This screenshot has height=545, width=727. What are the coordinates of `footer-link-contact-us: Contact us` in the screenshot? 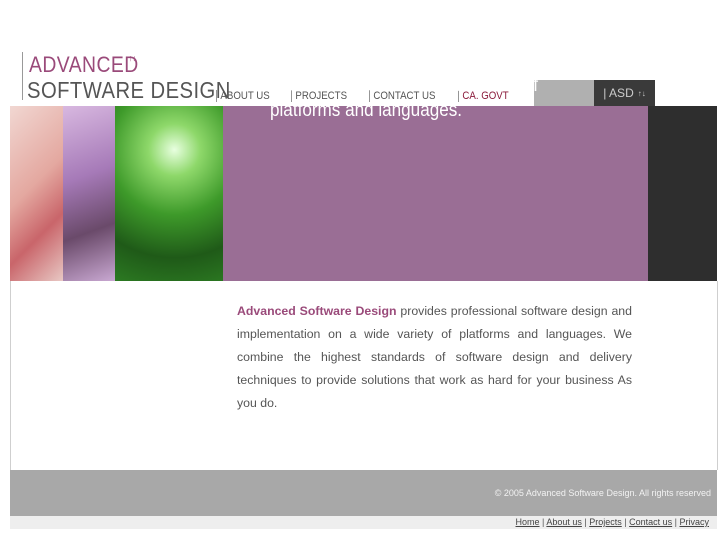 It's located at (650, 522).